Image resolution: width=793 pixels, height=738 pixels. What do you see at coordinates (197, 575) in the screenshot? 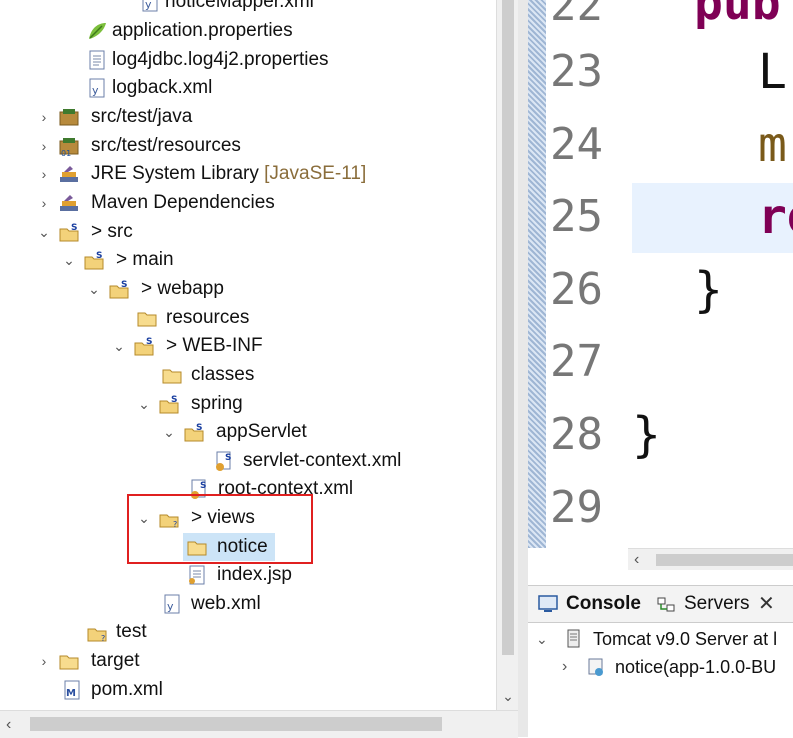
I see `jsp-file-icon` at bounding box center [197, 575].